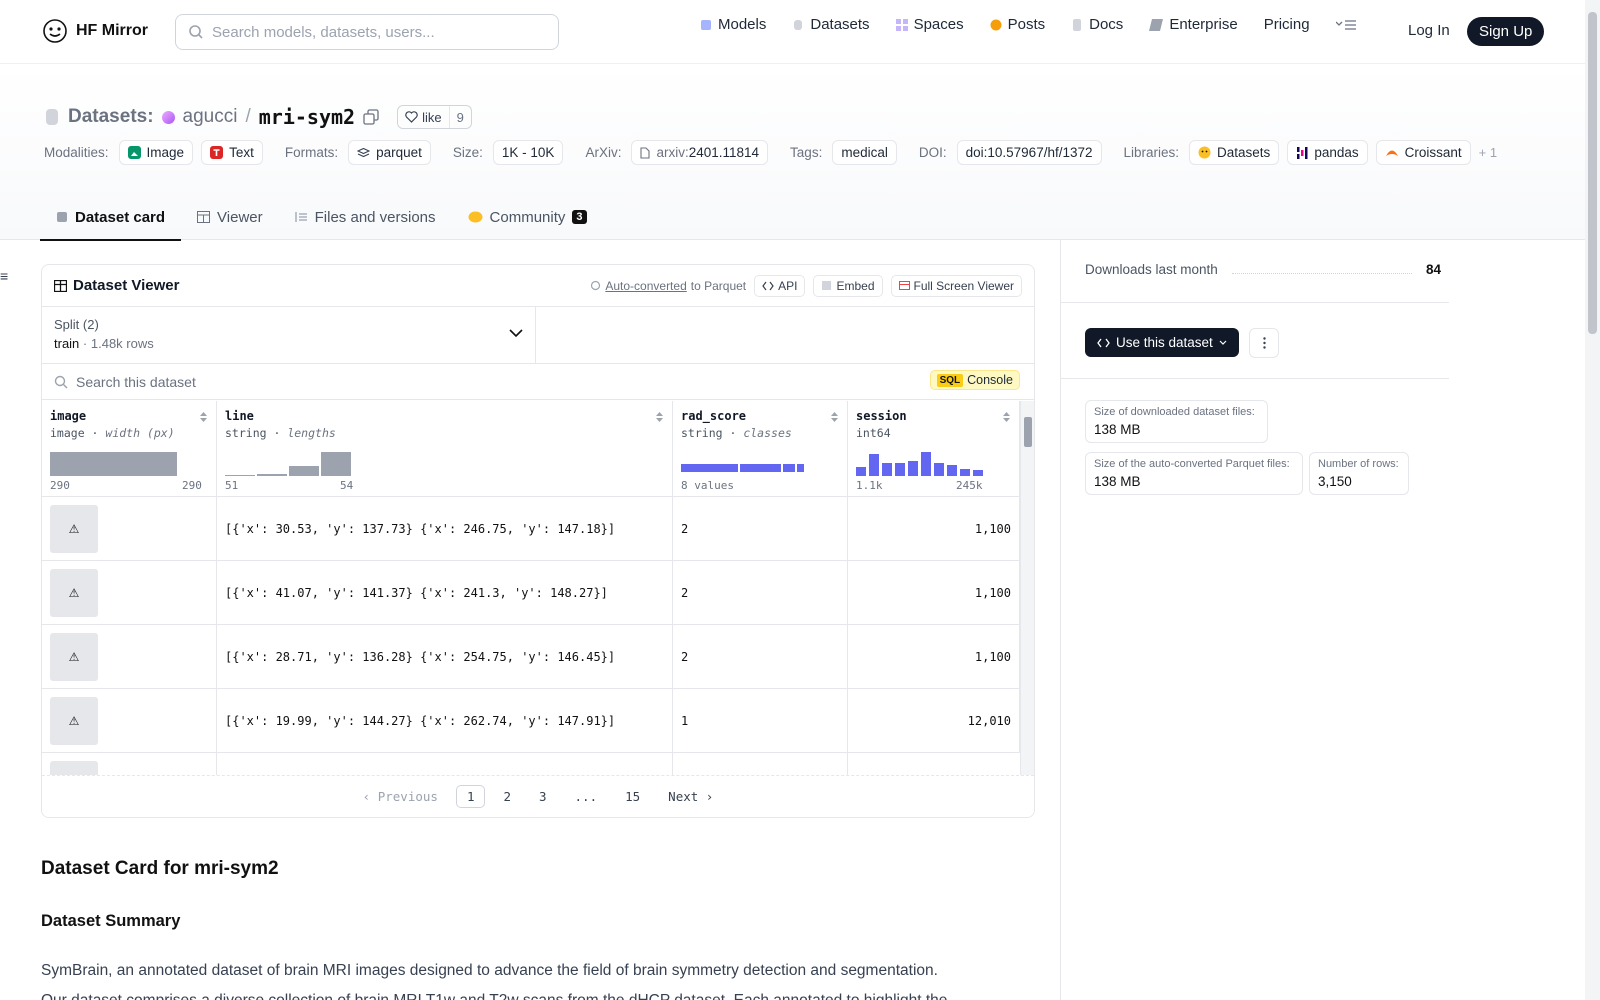 The width and height of the screenshot is (1600, 1000). I want to click on toc-toggle-icon: ≡, so click(4, 276).